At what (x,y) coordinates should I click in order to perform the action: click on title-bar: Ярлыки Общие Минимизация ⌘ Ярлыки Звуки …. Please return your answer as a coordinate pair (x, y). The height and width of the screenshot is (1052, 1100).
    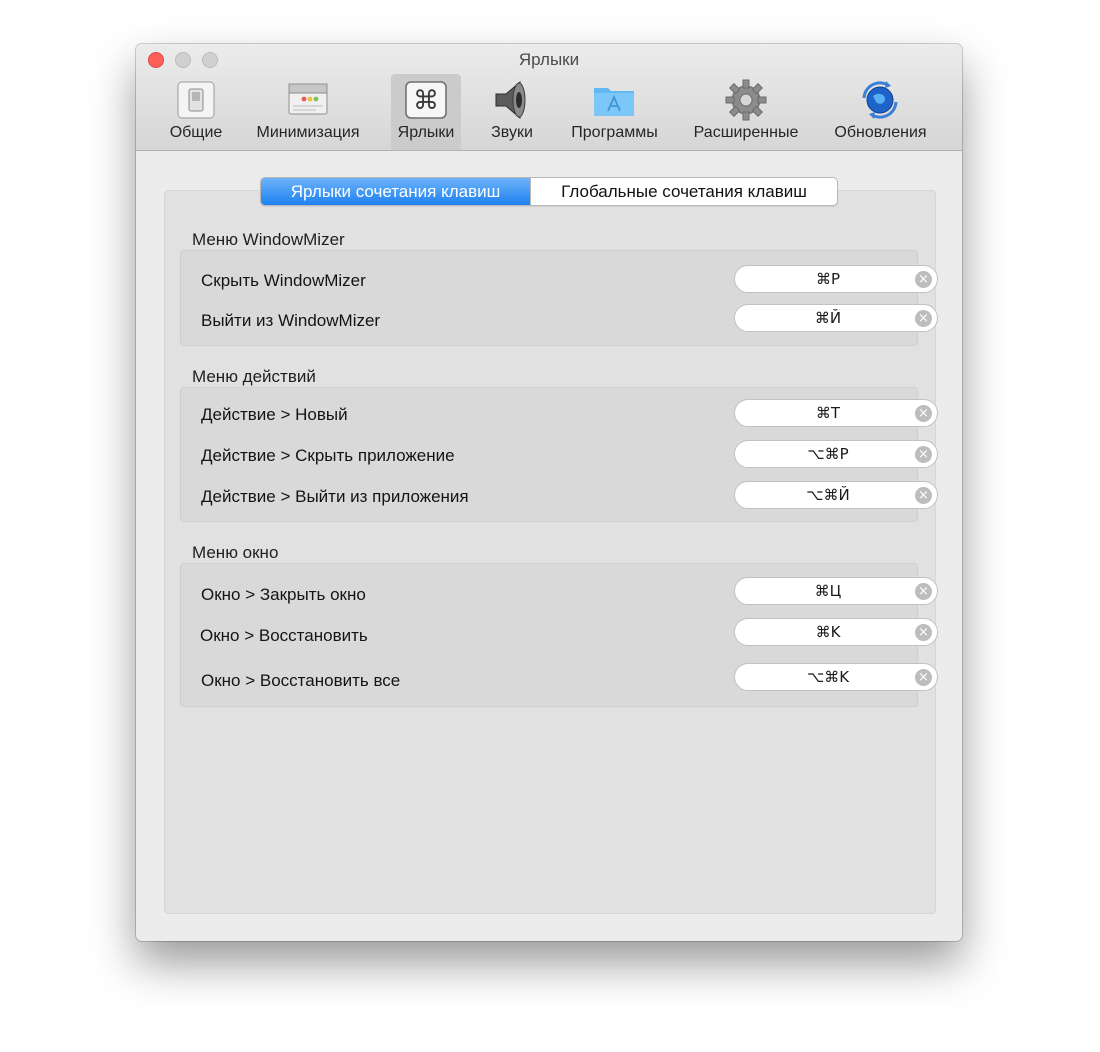
    Looking at the image, I should click on (549, 97).